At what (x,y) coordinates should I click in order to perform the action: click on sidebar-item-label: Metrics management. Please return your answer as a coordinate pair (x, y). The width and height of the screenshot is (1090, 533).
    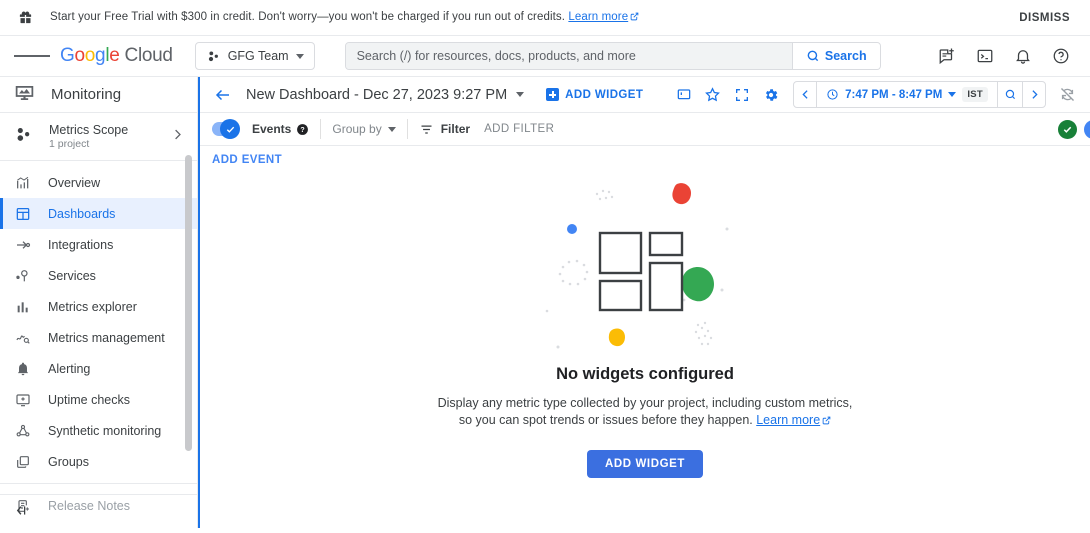
    Looking at the image, I should click on (106, 337).